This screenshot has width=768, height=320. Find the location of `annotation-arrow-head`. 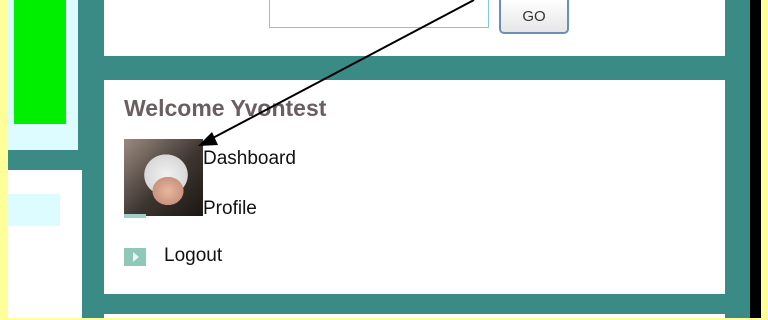

annotation-arrow-head is located at coordinates (208, 139).